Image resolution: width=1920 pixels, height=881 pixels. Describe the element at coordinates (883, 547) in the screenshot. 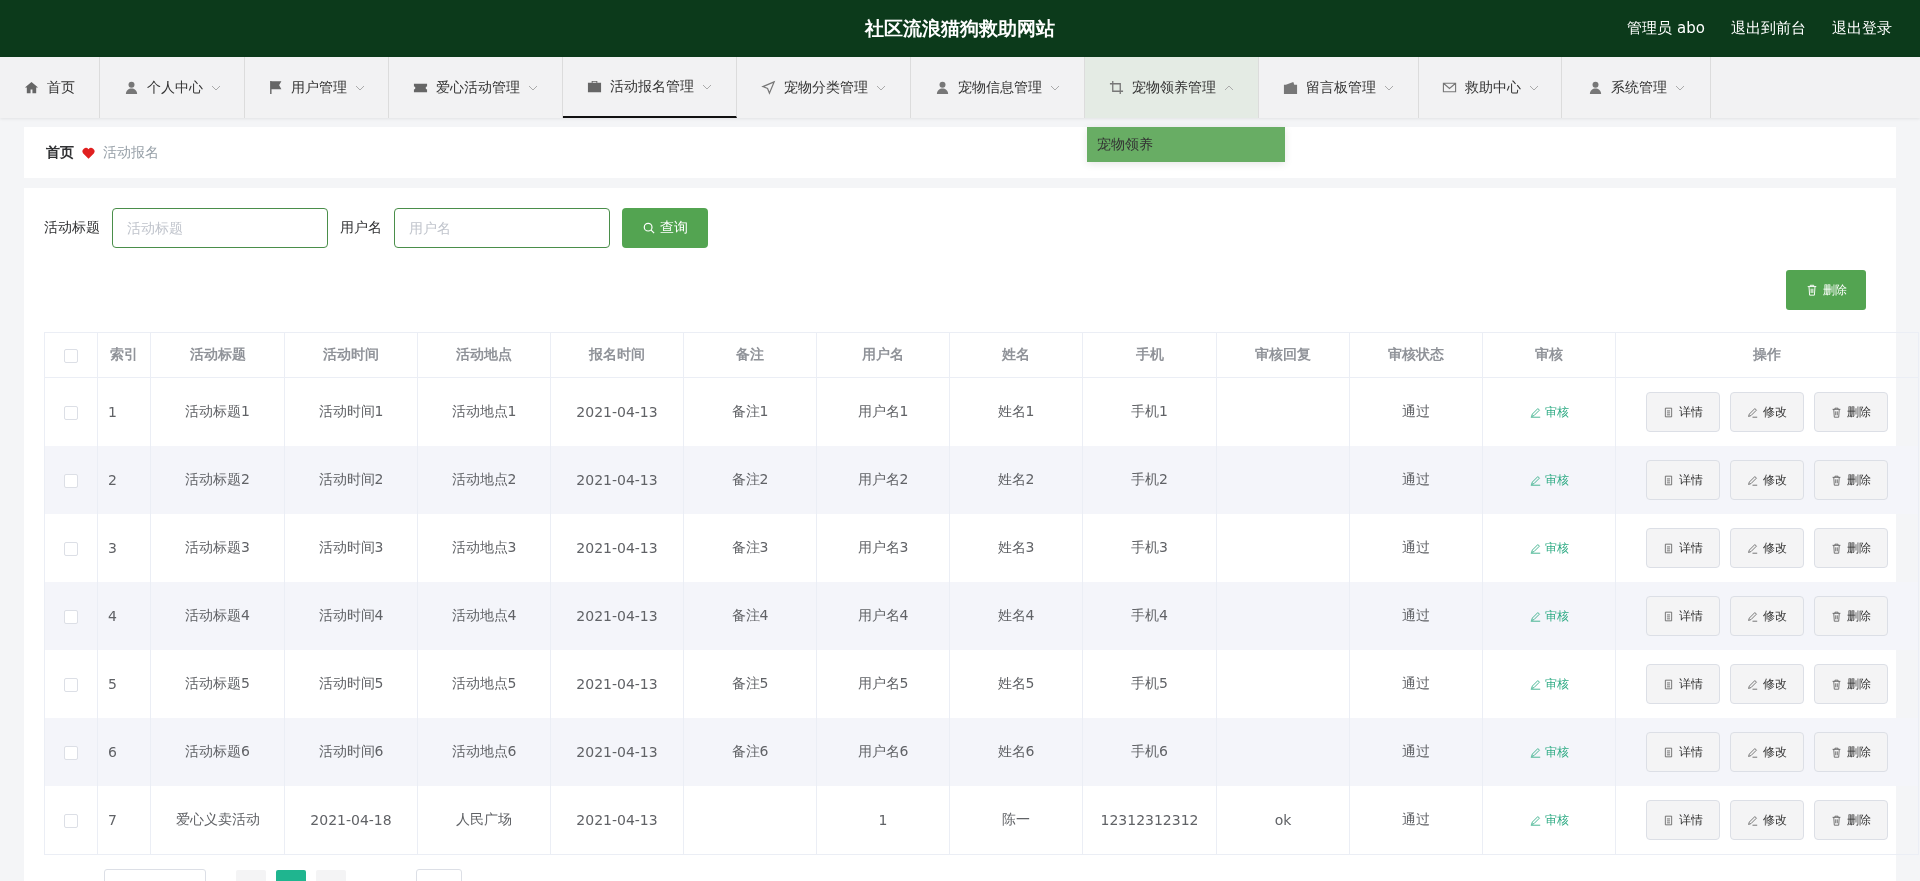

I see `table-cell: 用户名3` at that location.